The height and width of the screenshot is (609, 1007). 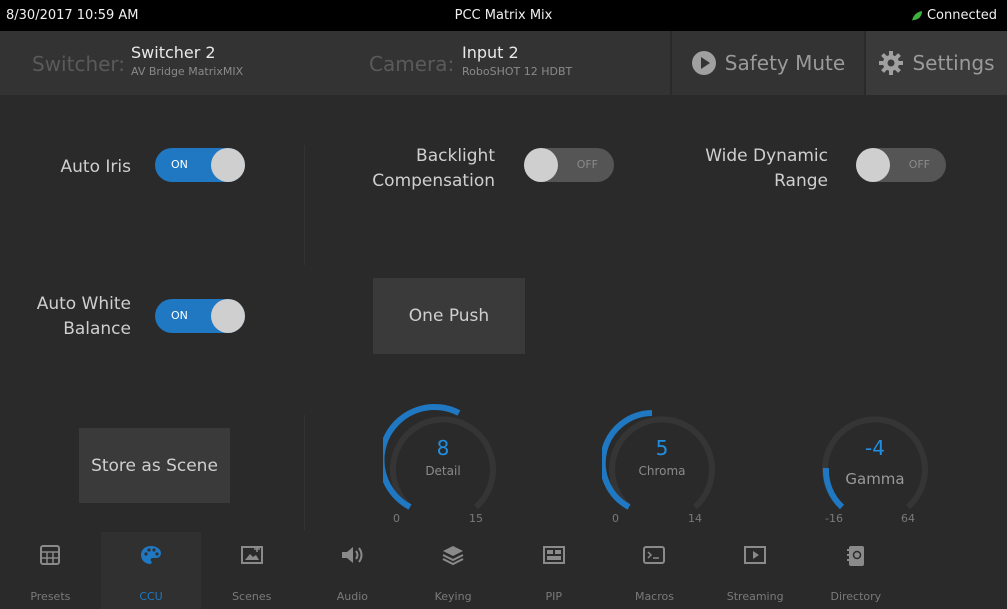 What do you see at coordinates (455, 156) in the screenshot?
I see `backlight-label-line1: Backlight` at bounding box center [455, 156].